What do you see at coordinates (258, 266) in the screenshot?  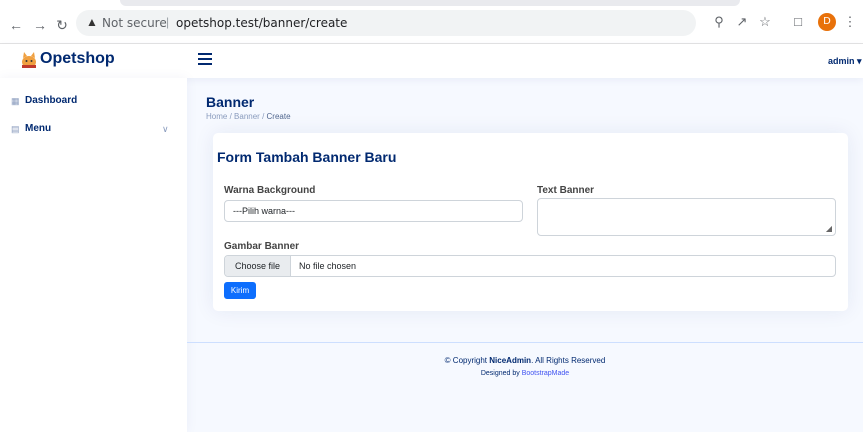 I see `choose-file-button: Choose file` at bounding box center [258, 266].